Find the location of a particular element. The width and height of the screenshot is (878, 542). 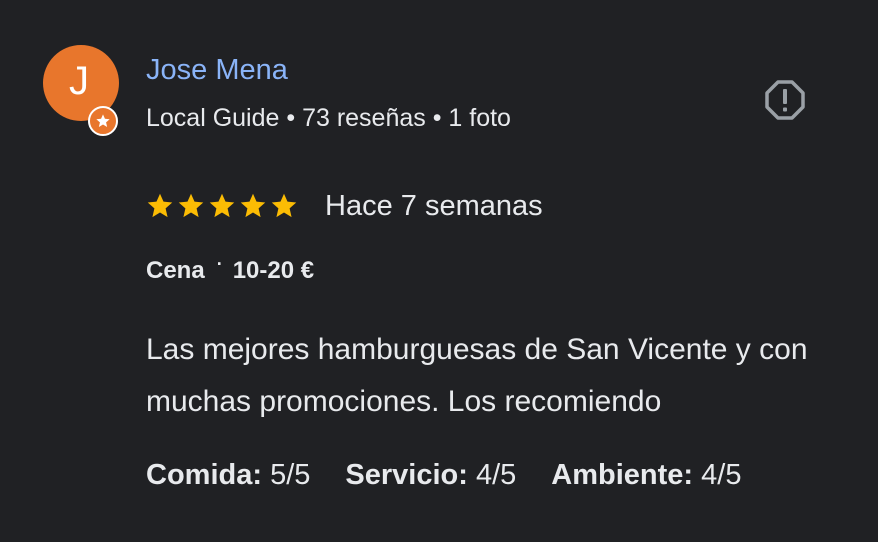

review-date: Hace 7 semanas is located at coordinates (434, 205).